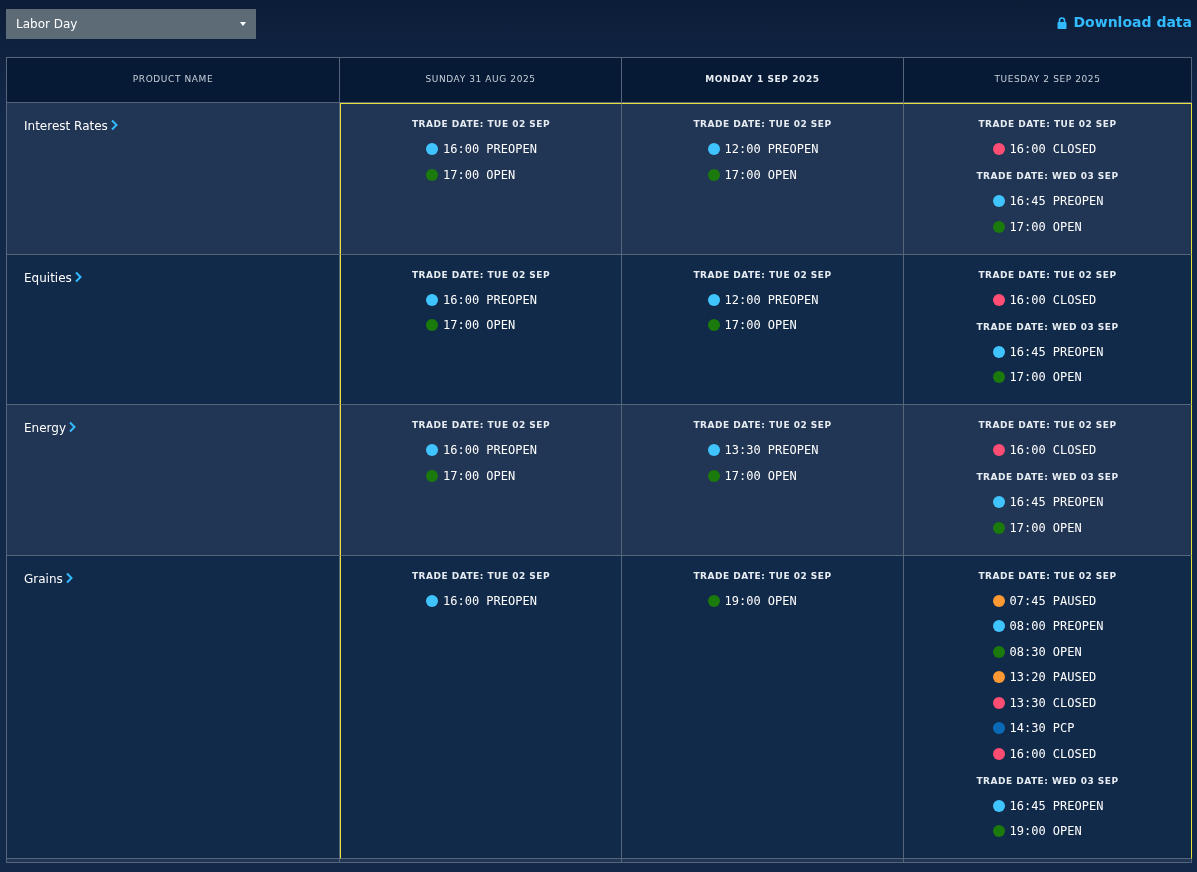  I want to click on column-header: PRODUCT NAME, so click(173, 80).